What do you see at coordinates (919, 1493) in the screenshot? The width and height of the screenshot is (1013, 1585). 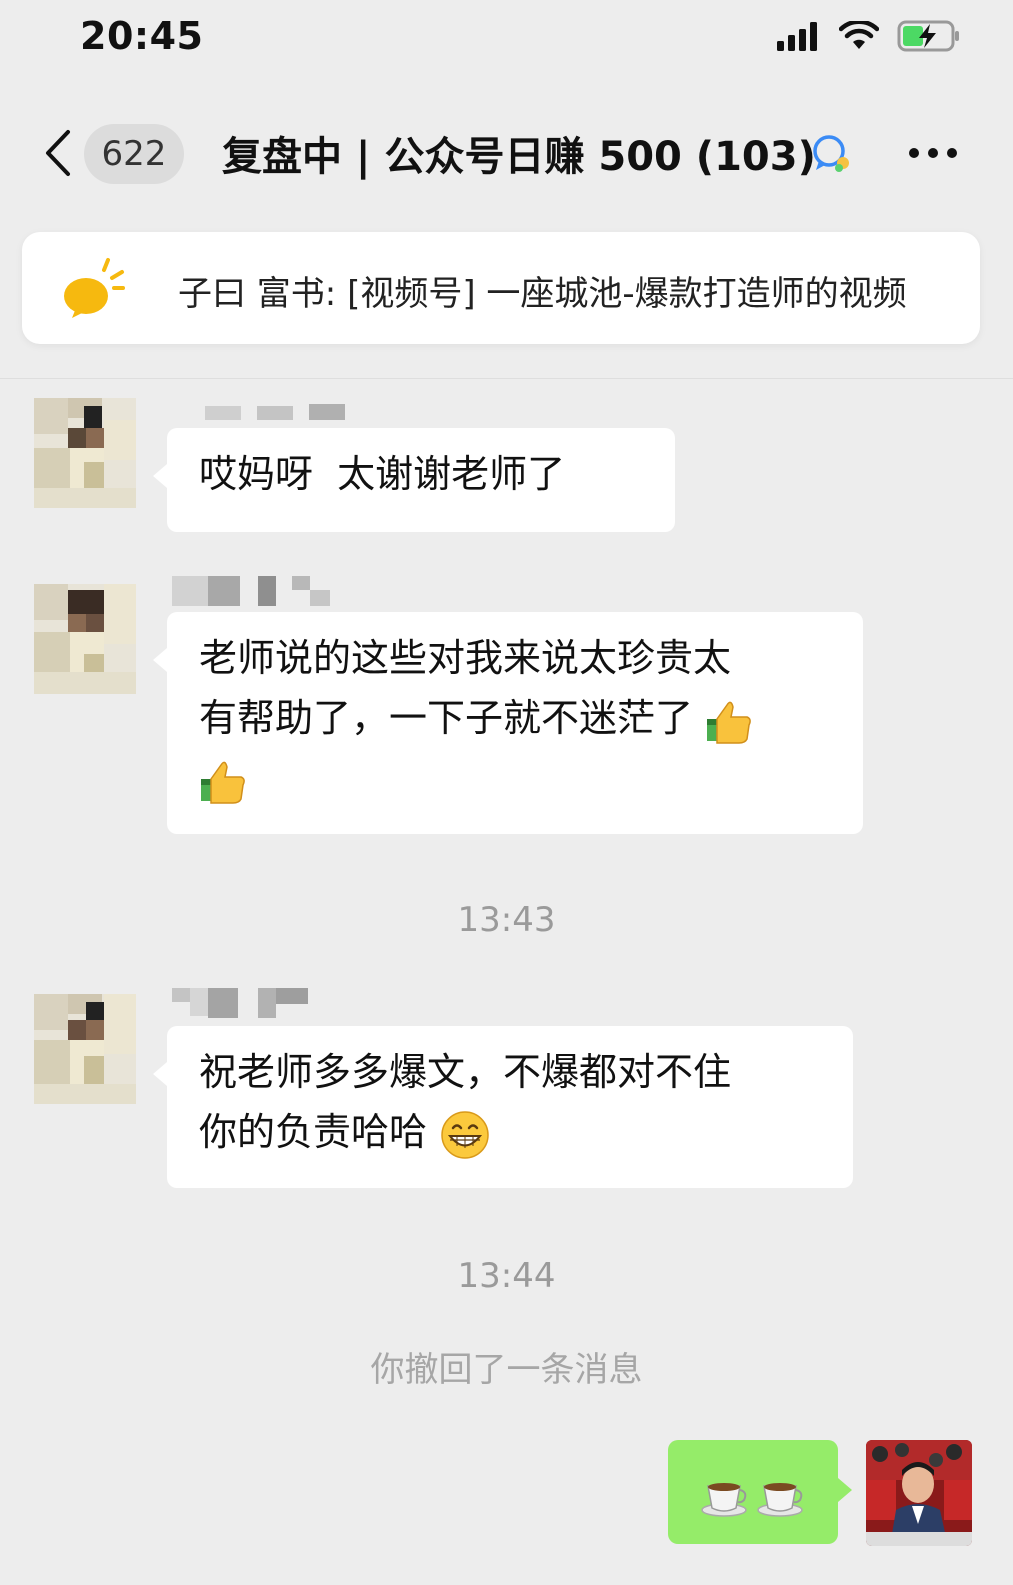 I see `own-avatar` at bounding box center [919, 1493].